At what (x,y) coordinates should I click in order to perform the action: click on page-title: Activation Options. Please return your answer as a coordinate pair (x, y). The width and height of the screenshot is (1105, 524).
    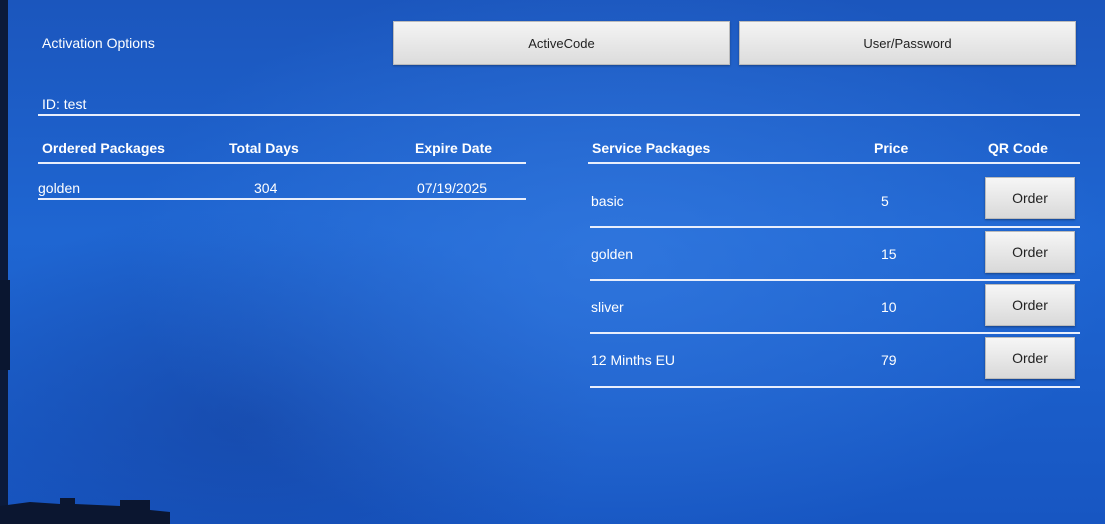
    Looking at the image, I should click on (98, 43).